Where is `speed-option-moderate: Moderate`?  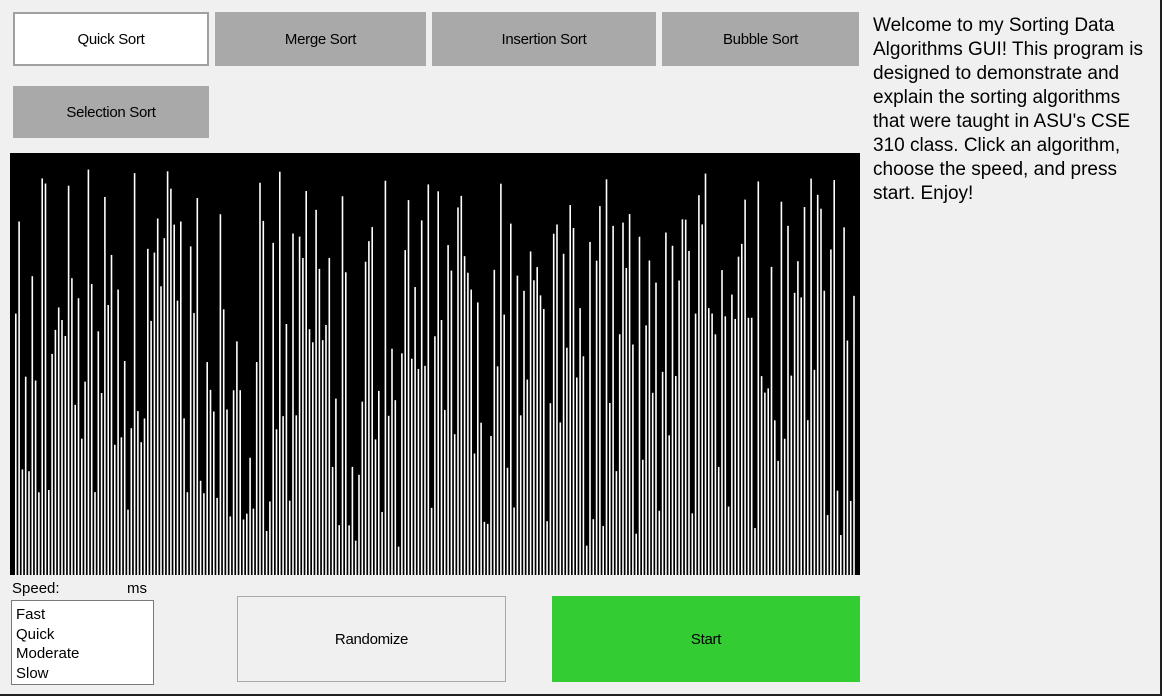 speed-option-moderate: Moderate is located at coordinates (82, 654).